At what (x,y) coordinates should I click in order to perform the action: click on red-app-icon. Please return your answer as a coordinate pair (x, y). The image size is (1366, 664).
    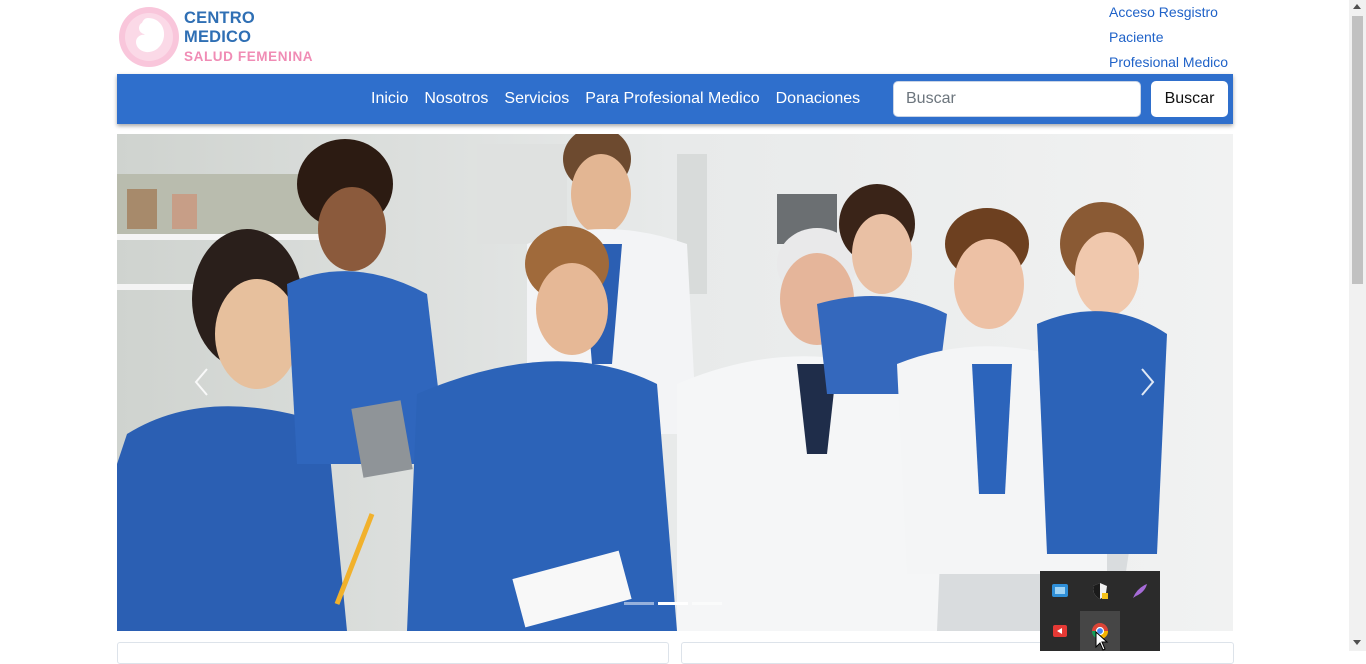
    Looking at the image, I should click on (1060, 631).